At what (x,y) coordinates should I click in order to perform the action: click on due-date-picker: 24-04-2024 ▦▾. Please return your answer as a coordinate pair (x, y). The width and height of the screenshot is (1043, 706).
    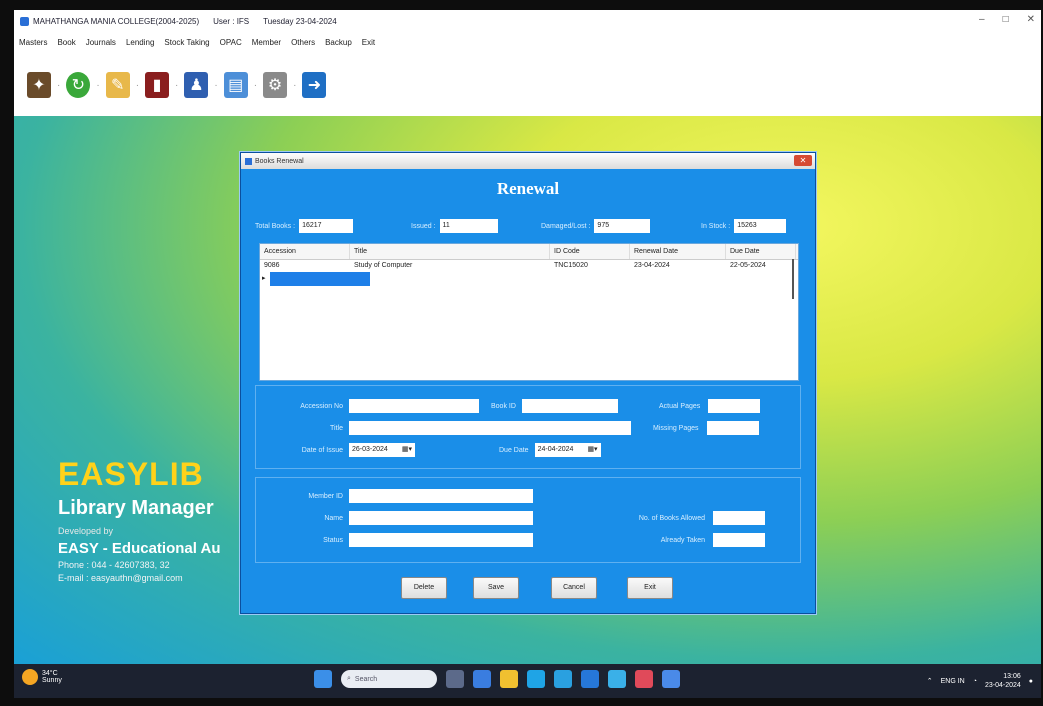
    Looking at the image, I should click on (567, 450).